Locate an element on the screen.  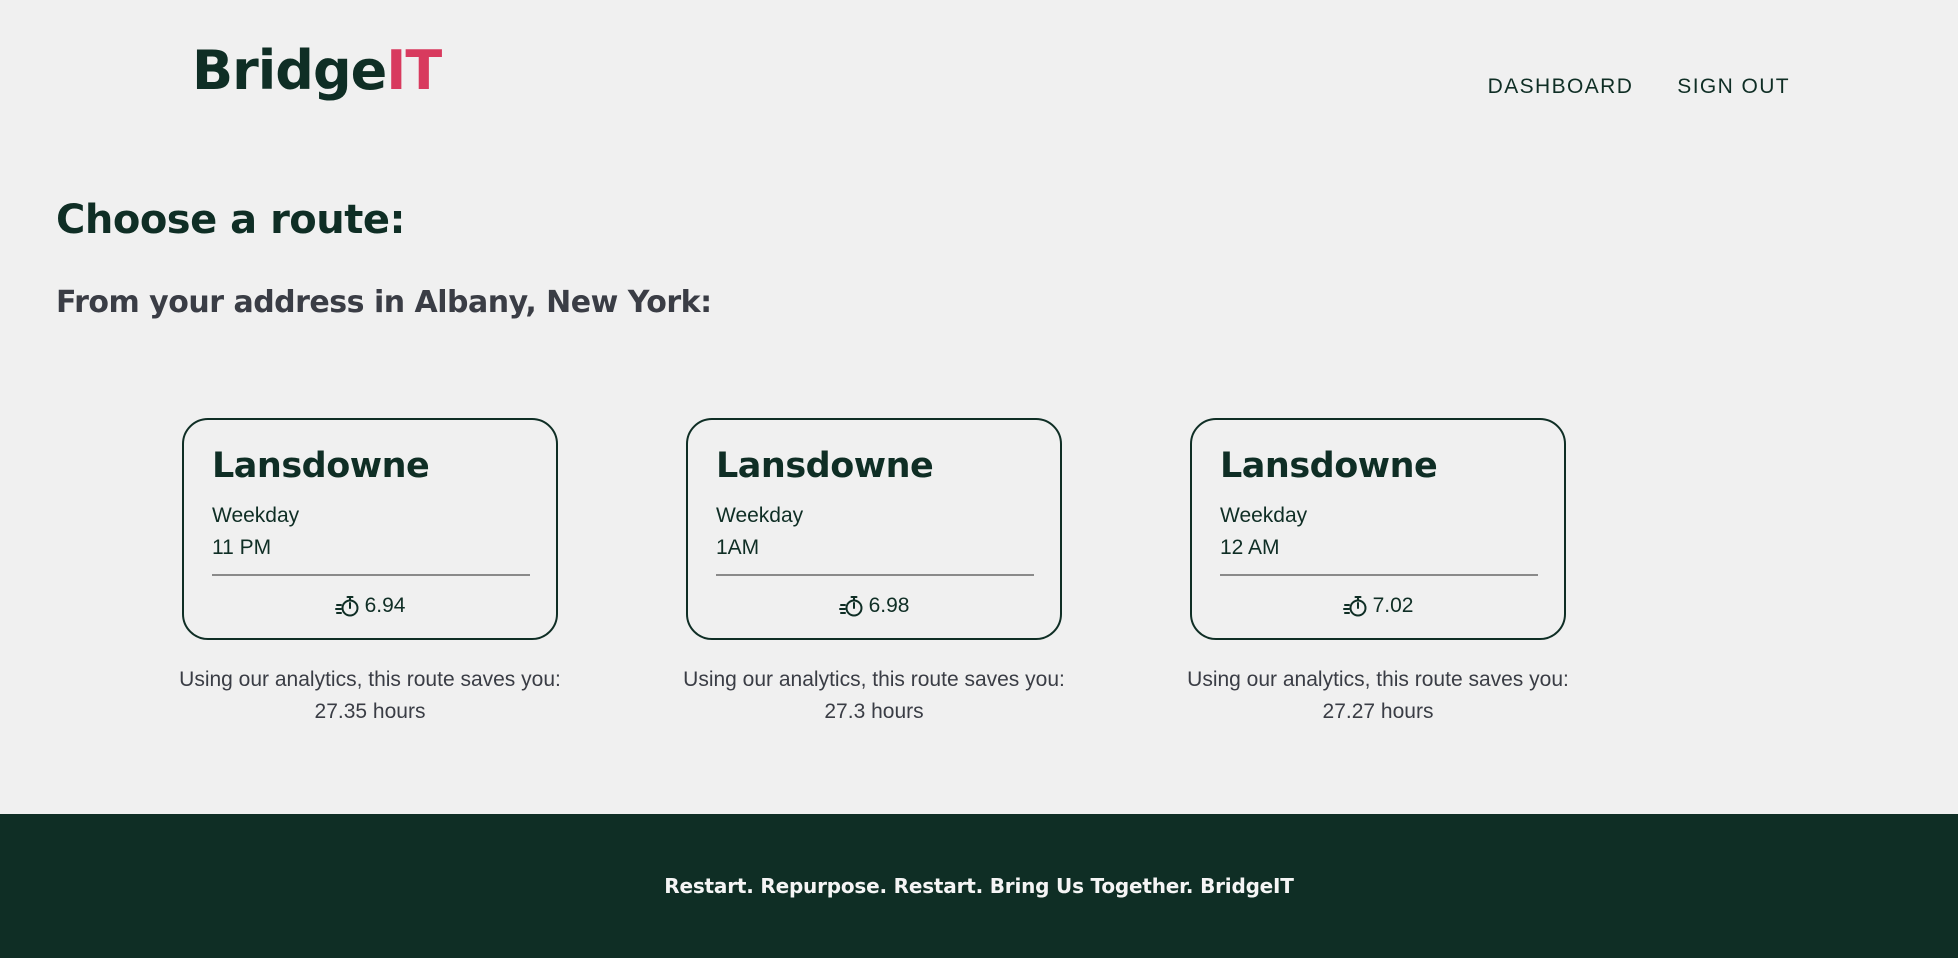
route-duration: 7.02 is located at coordinates (1378, 606).